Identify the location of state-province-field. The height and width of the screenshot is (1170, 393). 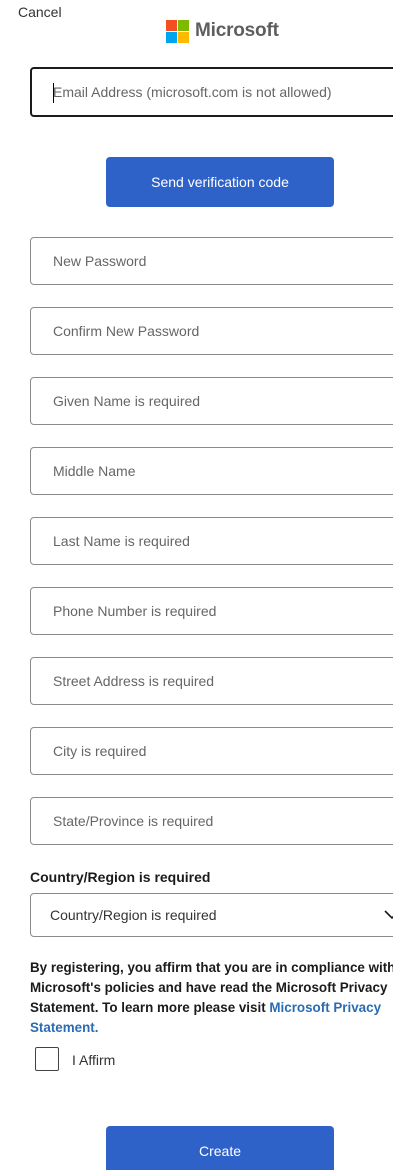
(211, 821).